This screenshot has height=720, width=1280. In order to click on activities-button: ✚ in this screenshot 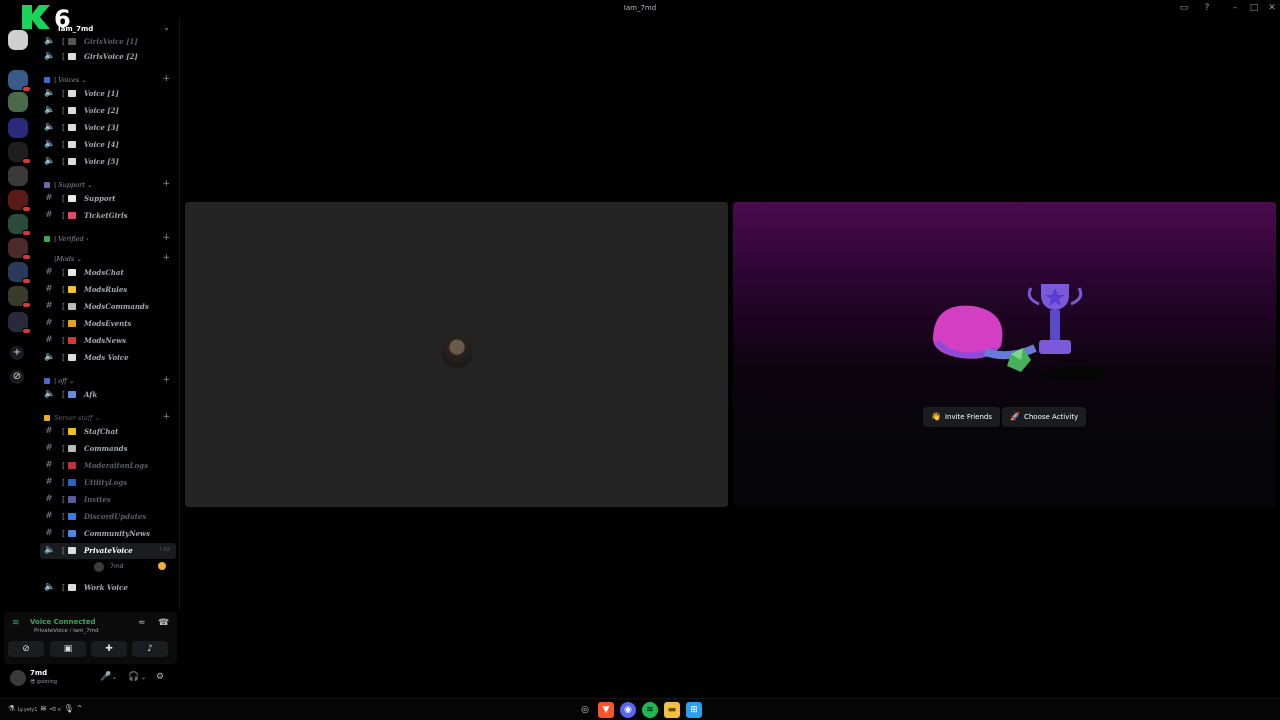, I will do `click(109, 649)`.